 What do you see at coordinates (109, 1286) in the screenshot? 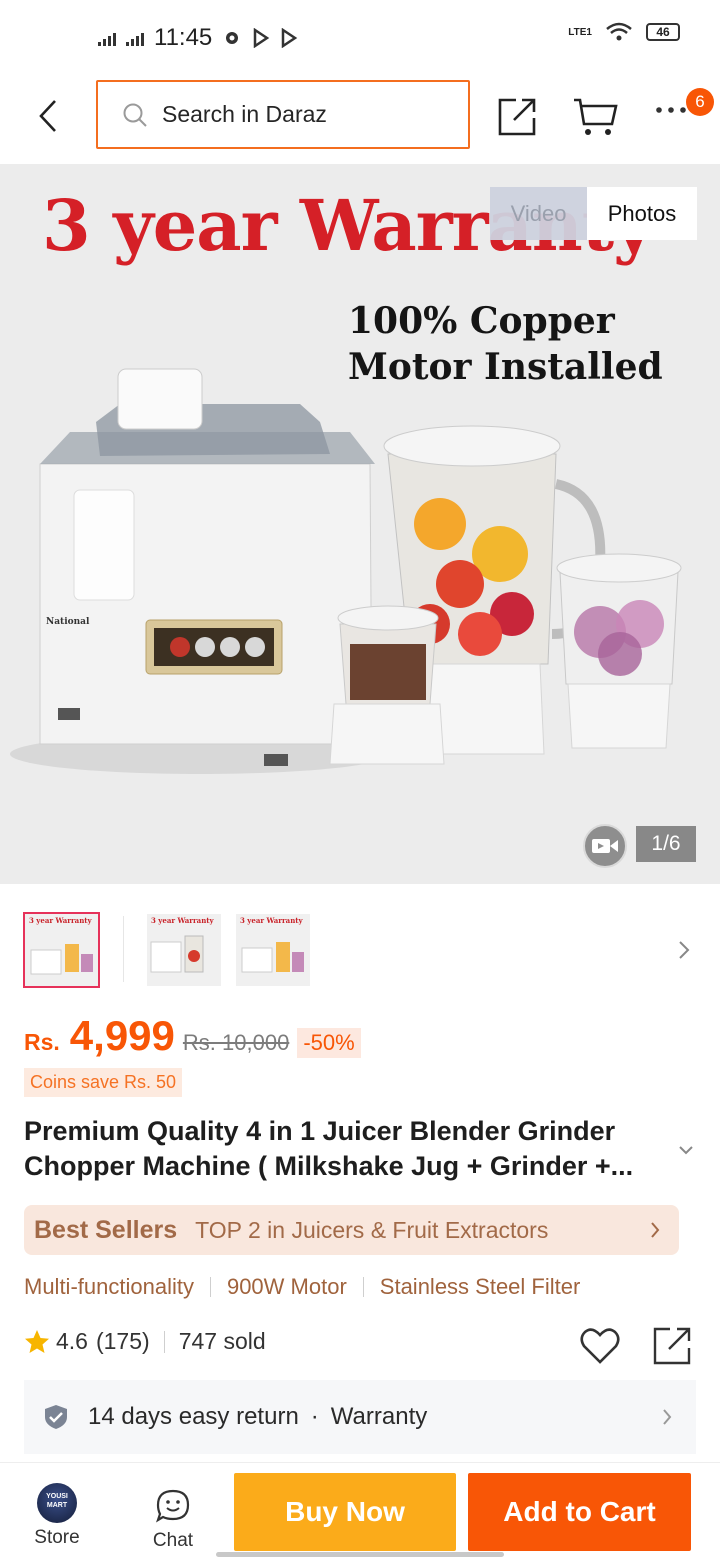
I see `feature-tag: Multi-functionality` at bounding box center [109, 1286].